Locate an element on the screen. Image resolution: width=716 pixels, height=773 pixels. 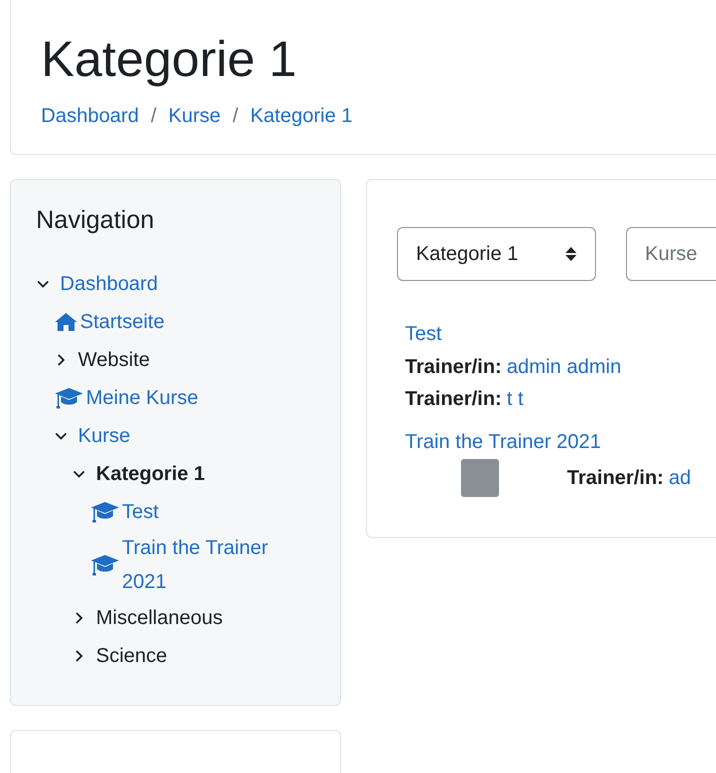
teacher-link: admin admin is located at coordinates (564, 367).